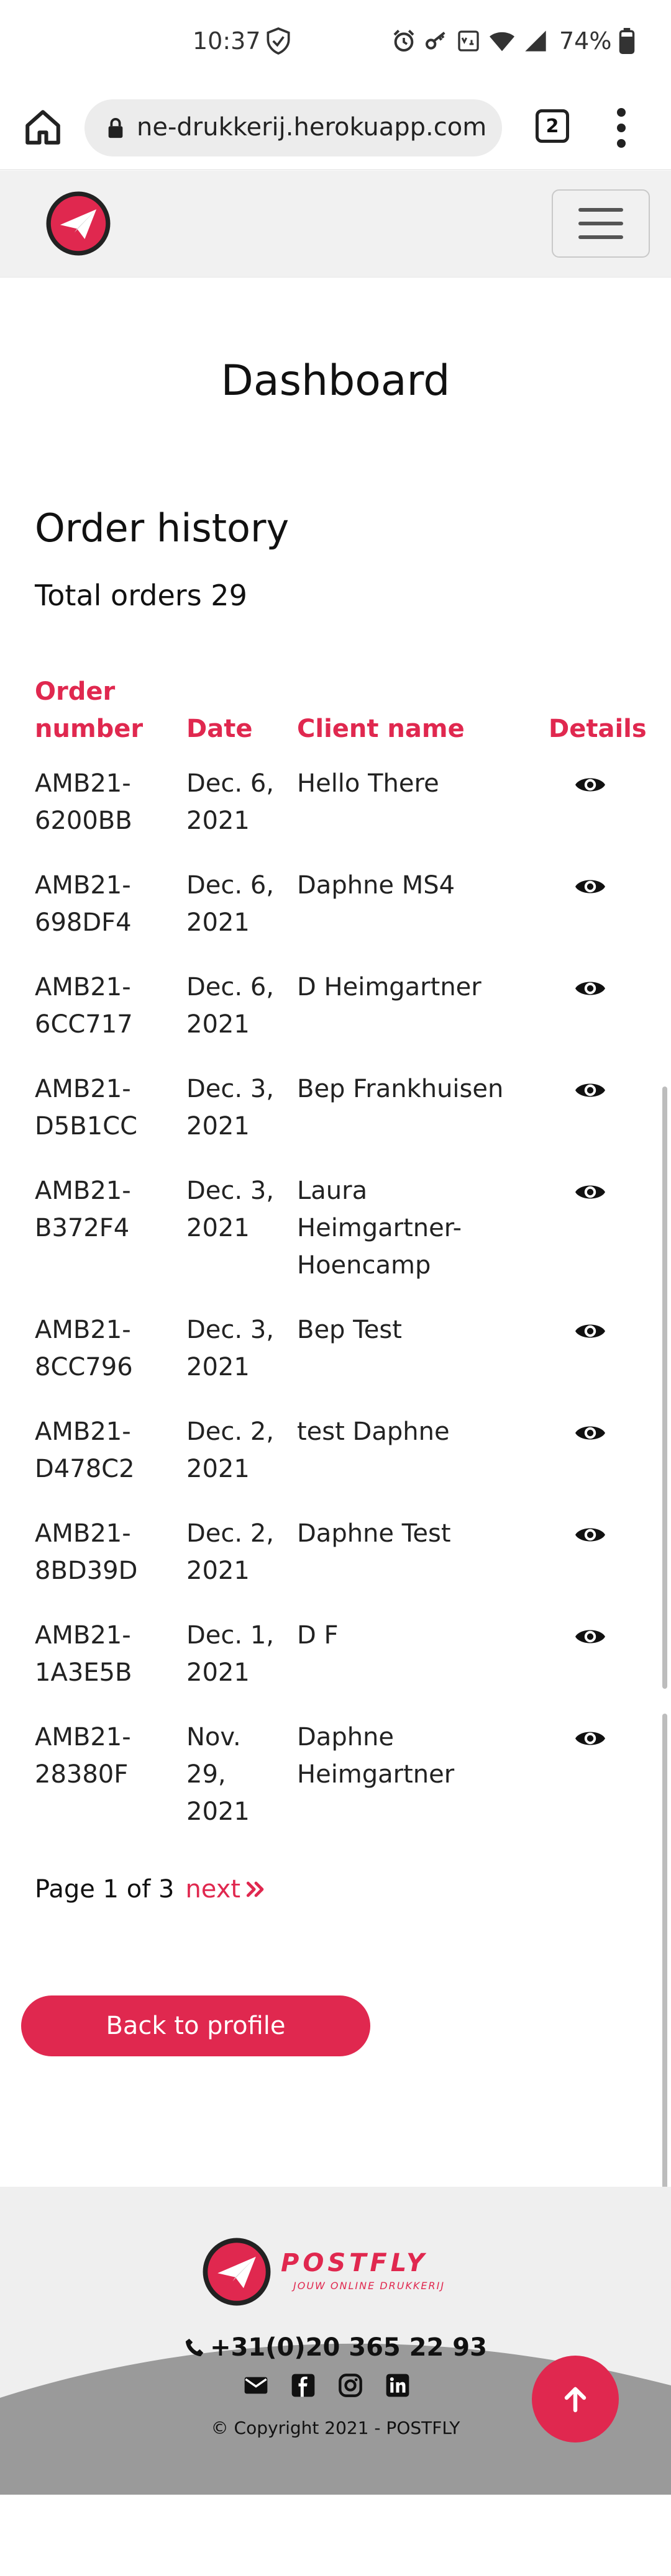 Image resolution: width=671 pixels, height=2576 pixels. I want to click on order-number-cell: AMB21- 8BD39D, so click(86, 1552).